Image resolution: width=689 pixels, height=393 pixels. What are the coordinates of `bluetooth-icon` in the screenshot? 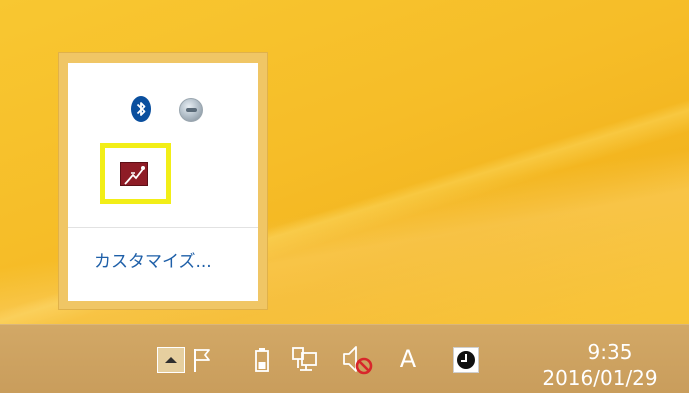 It's located at (141, 109).